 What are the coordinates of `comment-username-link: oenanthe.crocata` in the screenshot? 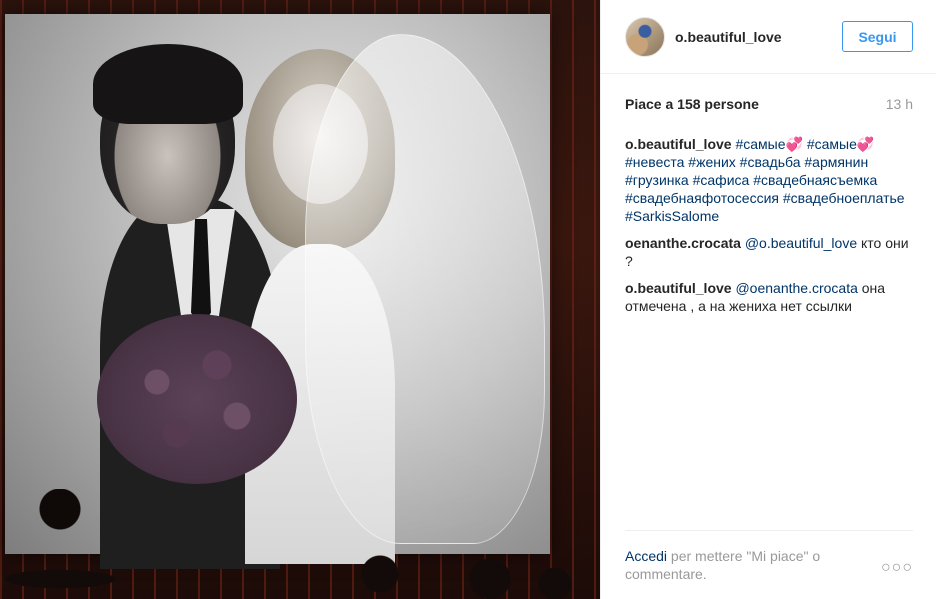 It's located at (683, 243).